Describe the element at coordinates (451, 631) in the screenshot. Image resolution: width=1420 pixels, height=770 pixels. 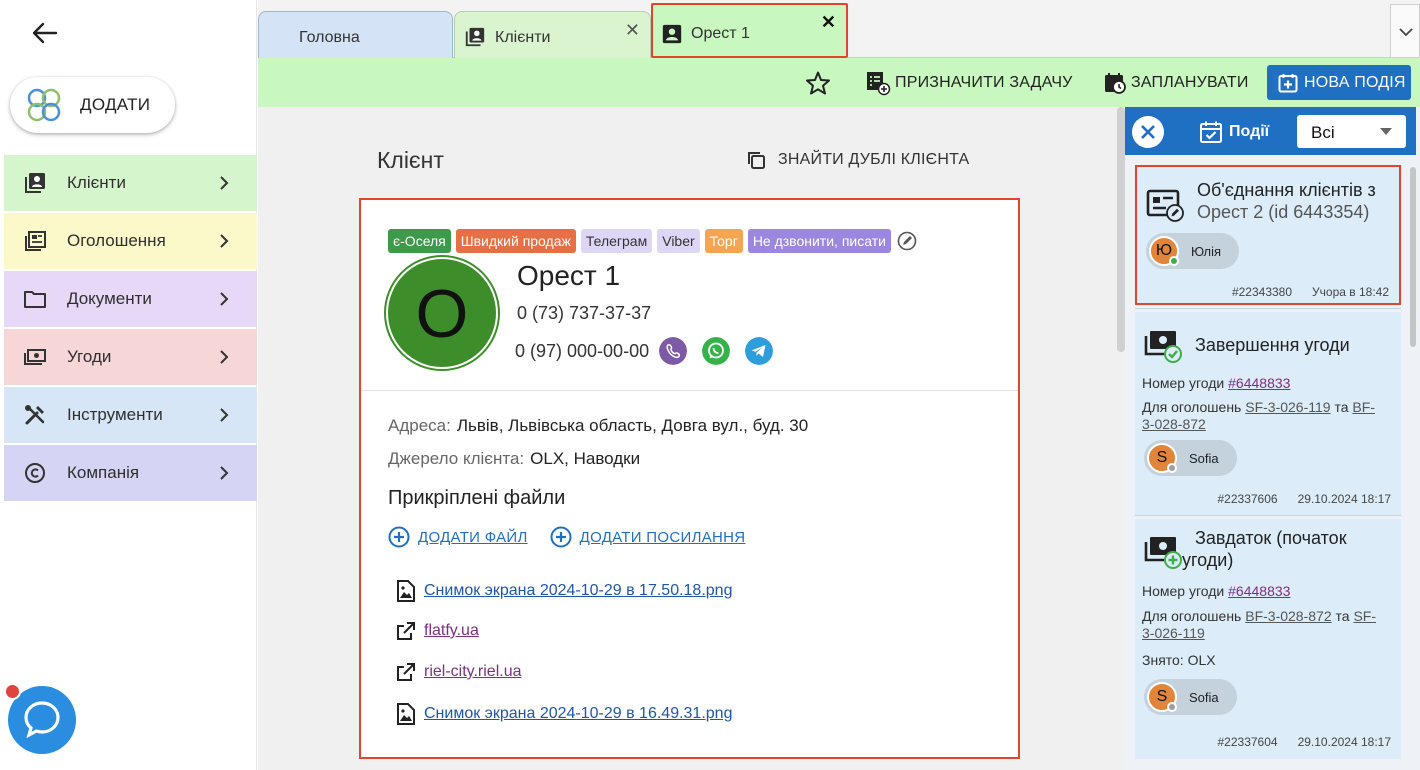
I see `file-link: flatfy.ua` at that location.